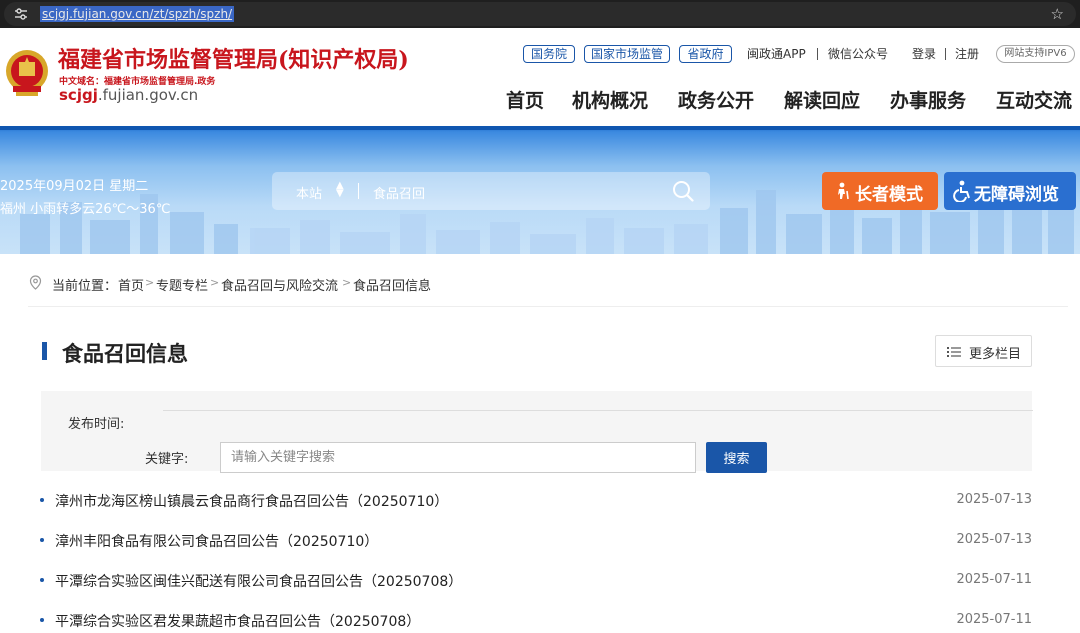  What do you see at coordinates (279, 284) in the screenshot?
I see `breadcrumb-food-recall: 食品召回与风险交流` at bounding box center [279, 284].